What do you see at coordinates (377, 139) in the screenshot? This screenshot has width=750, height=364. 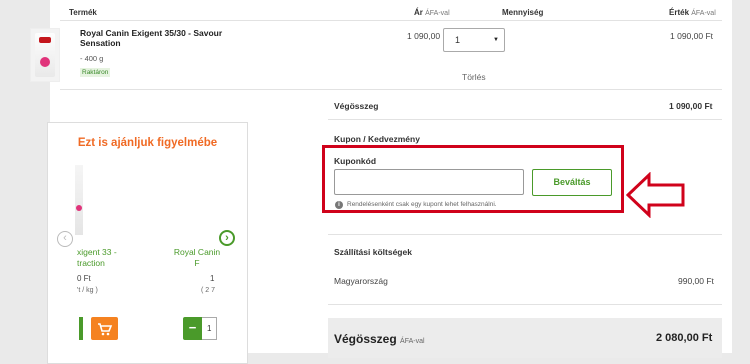 I see `coupon-section-title: Kupon / Kedvezmény` at bounding box center [377, 139].